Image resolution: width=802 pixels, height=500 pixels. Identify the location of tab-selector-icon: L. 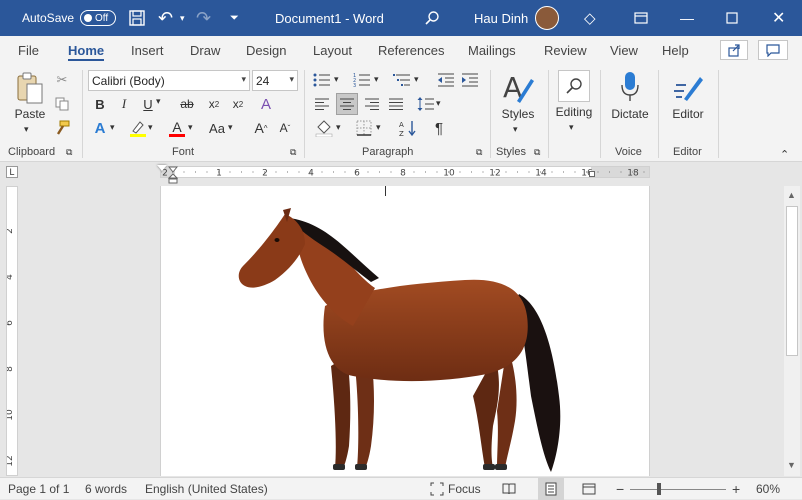
(12, 172).